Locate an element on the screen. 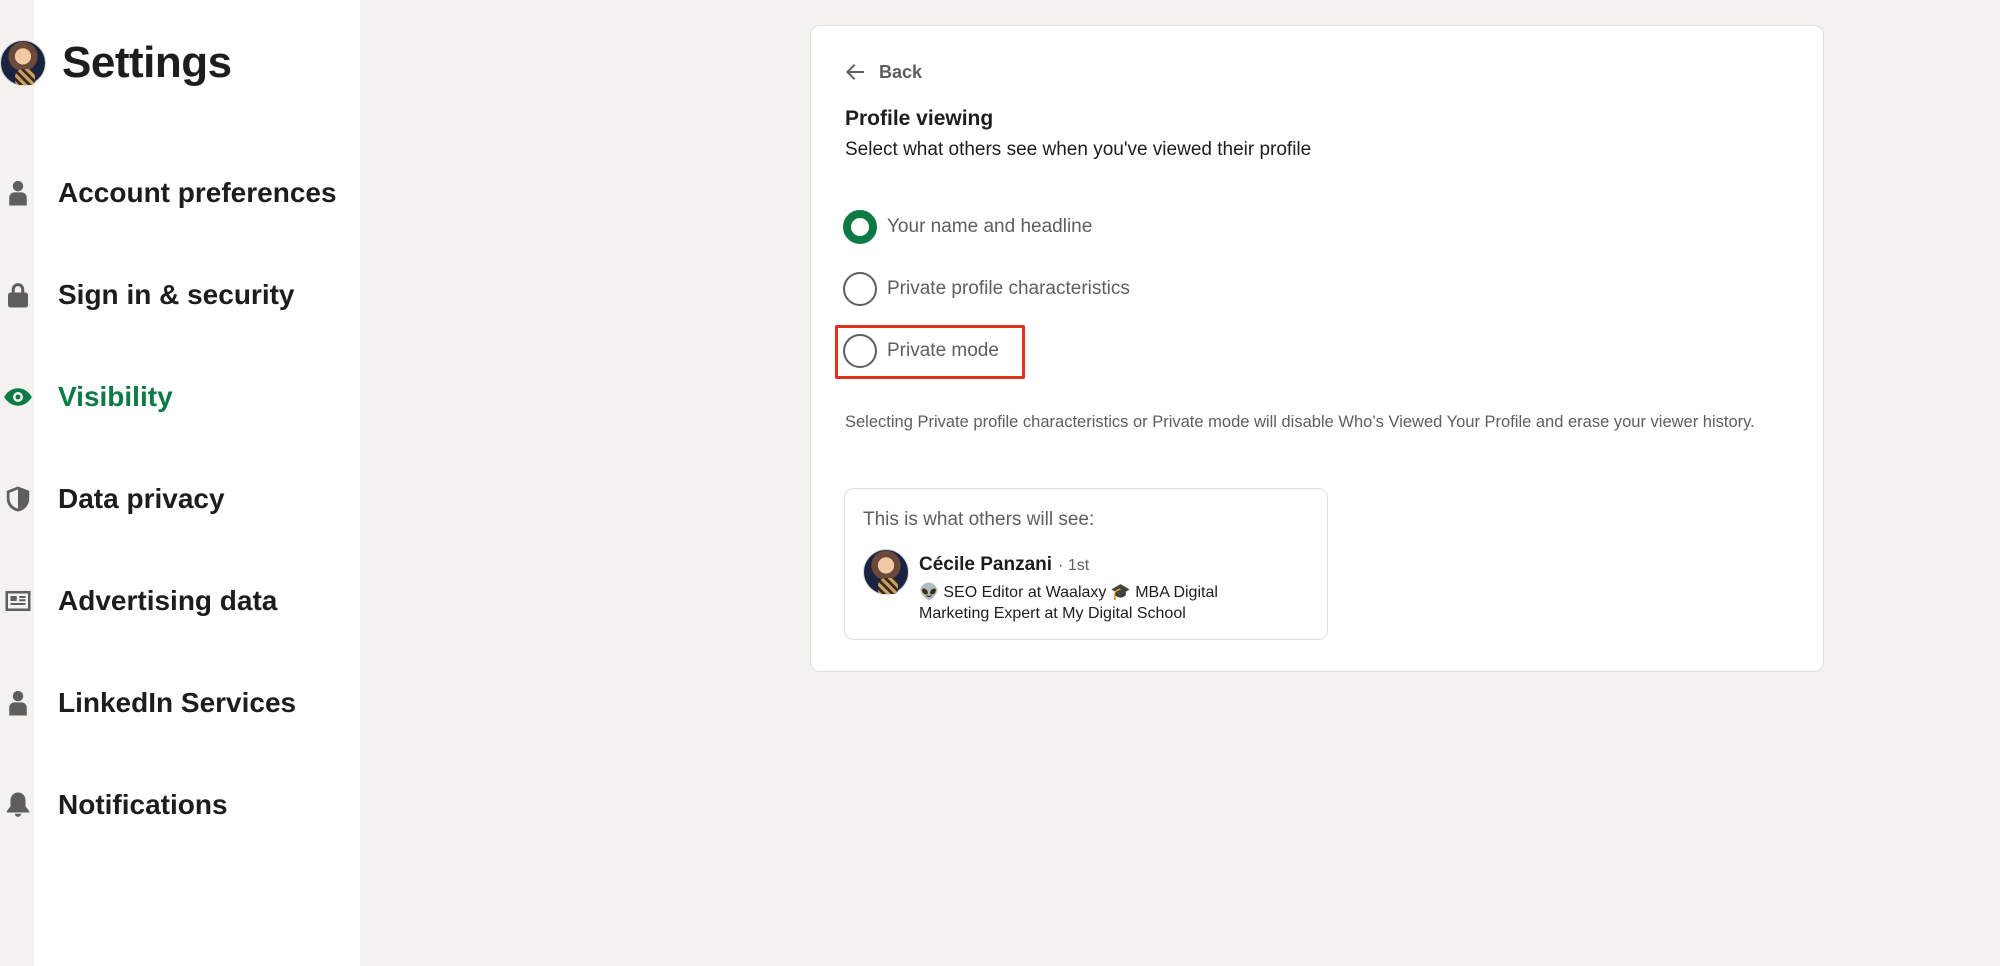 Image resolution: width=2000 pixels, height=966 pixels. shield-icon is located at coordinates (18, 499).